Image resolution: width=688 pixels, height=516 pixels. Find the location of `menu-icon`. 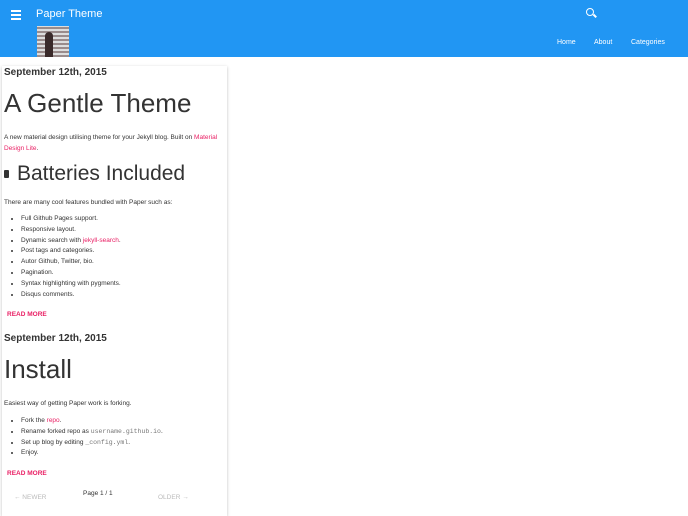

menu-icon is located at coordinates (16, 16).